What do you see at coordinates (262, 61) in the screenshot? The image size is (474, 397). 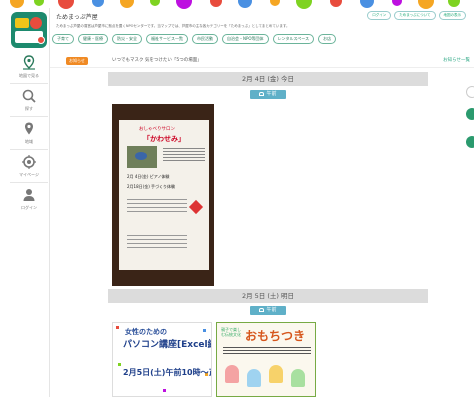 I see `news-bar: お知らせ いつでもマスク 気をつけたい「5つの場面」 お知らせ一覧` at bounding box center [262, 61].